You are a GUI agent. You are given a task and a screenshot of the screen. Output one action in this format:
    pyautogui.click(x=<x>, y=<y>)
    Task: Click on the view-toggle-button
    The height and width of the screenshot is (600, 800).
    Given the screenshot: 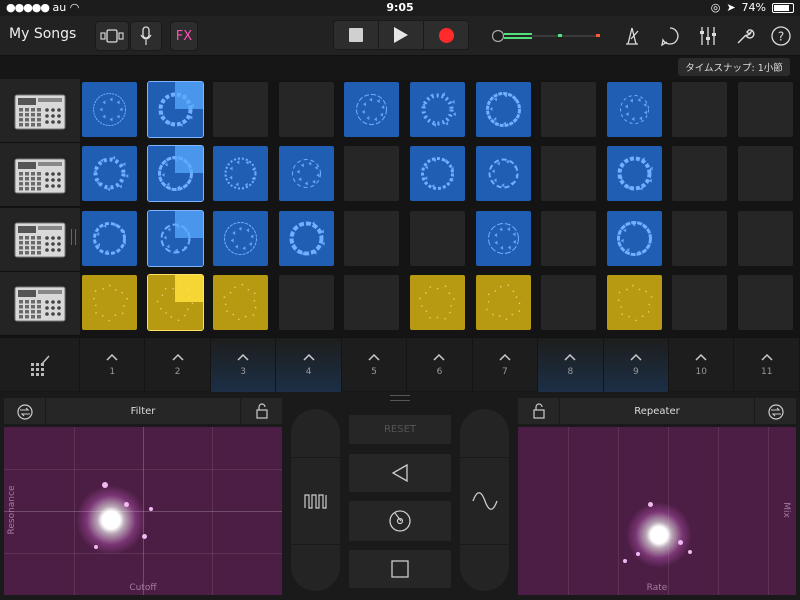 What is the action you would take?
    pyautogui.click(x=112, y=36)
    